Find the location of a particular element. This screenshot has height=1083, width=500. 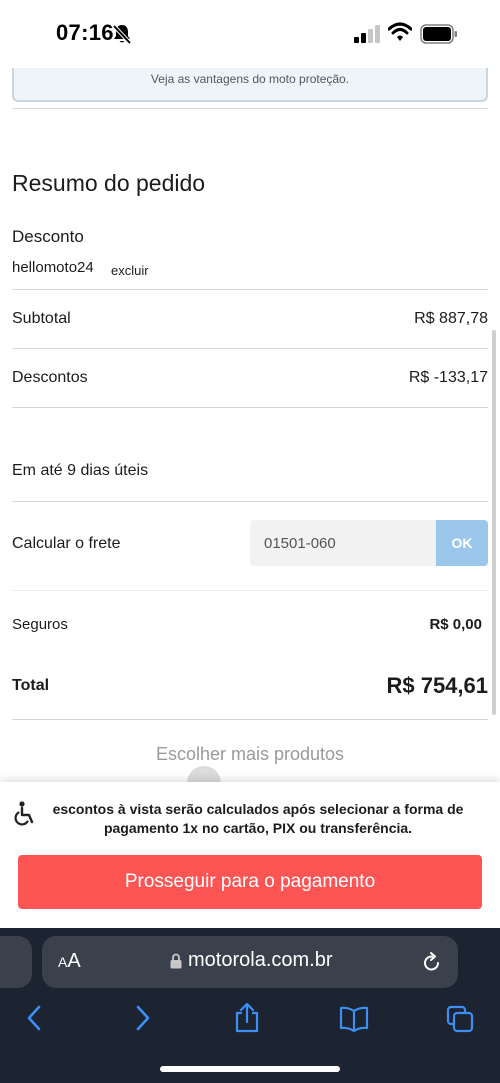

coupon-remove-link: excluir is located at coordinates (130, 270).